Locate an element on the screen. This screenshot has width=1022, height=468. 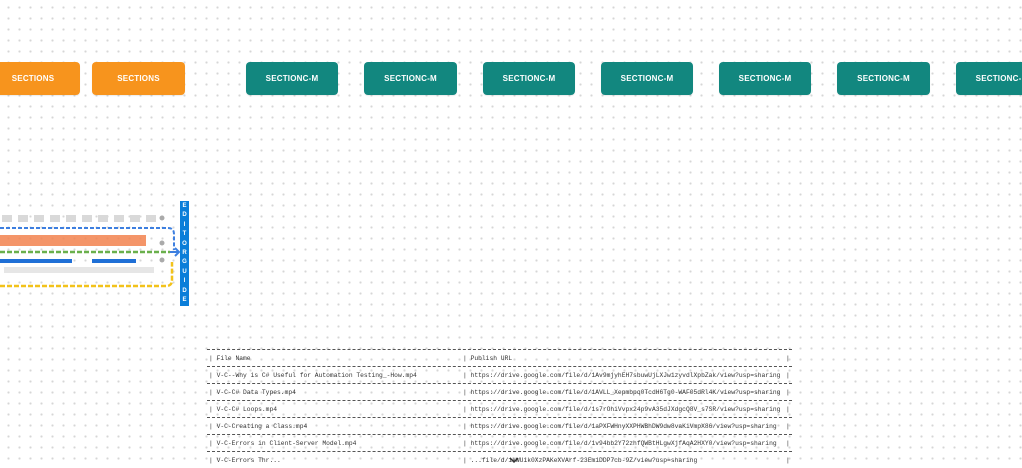
node-icons-row is located at coordinates (79, 218).